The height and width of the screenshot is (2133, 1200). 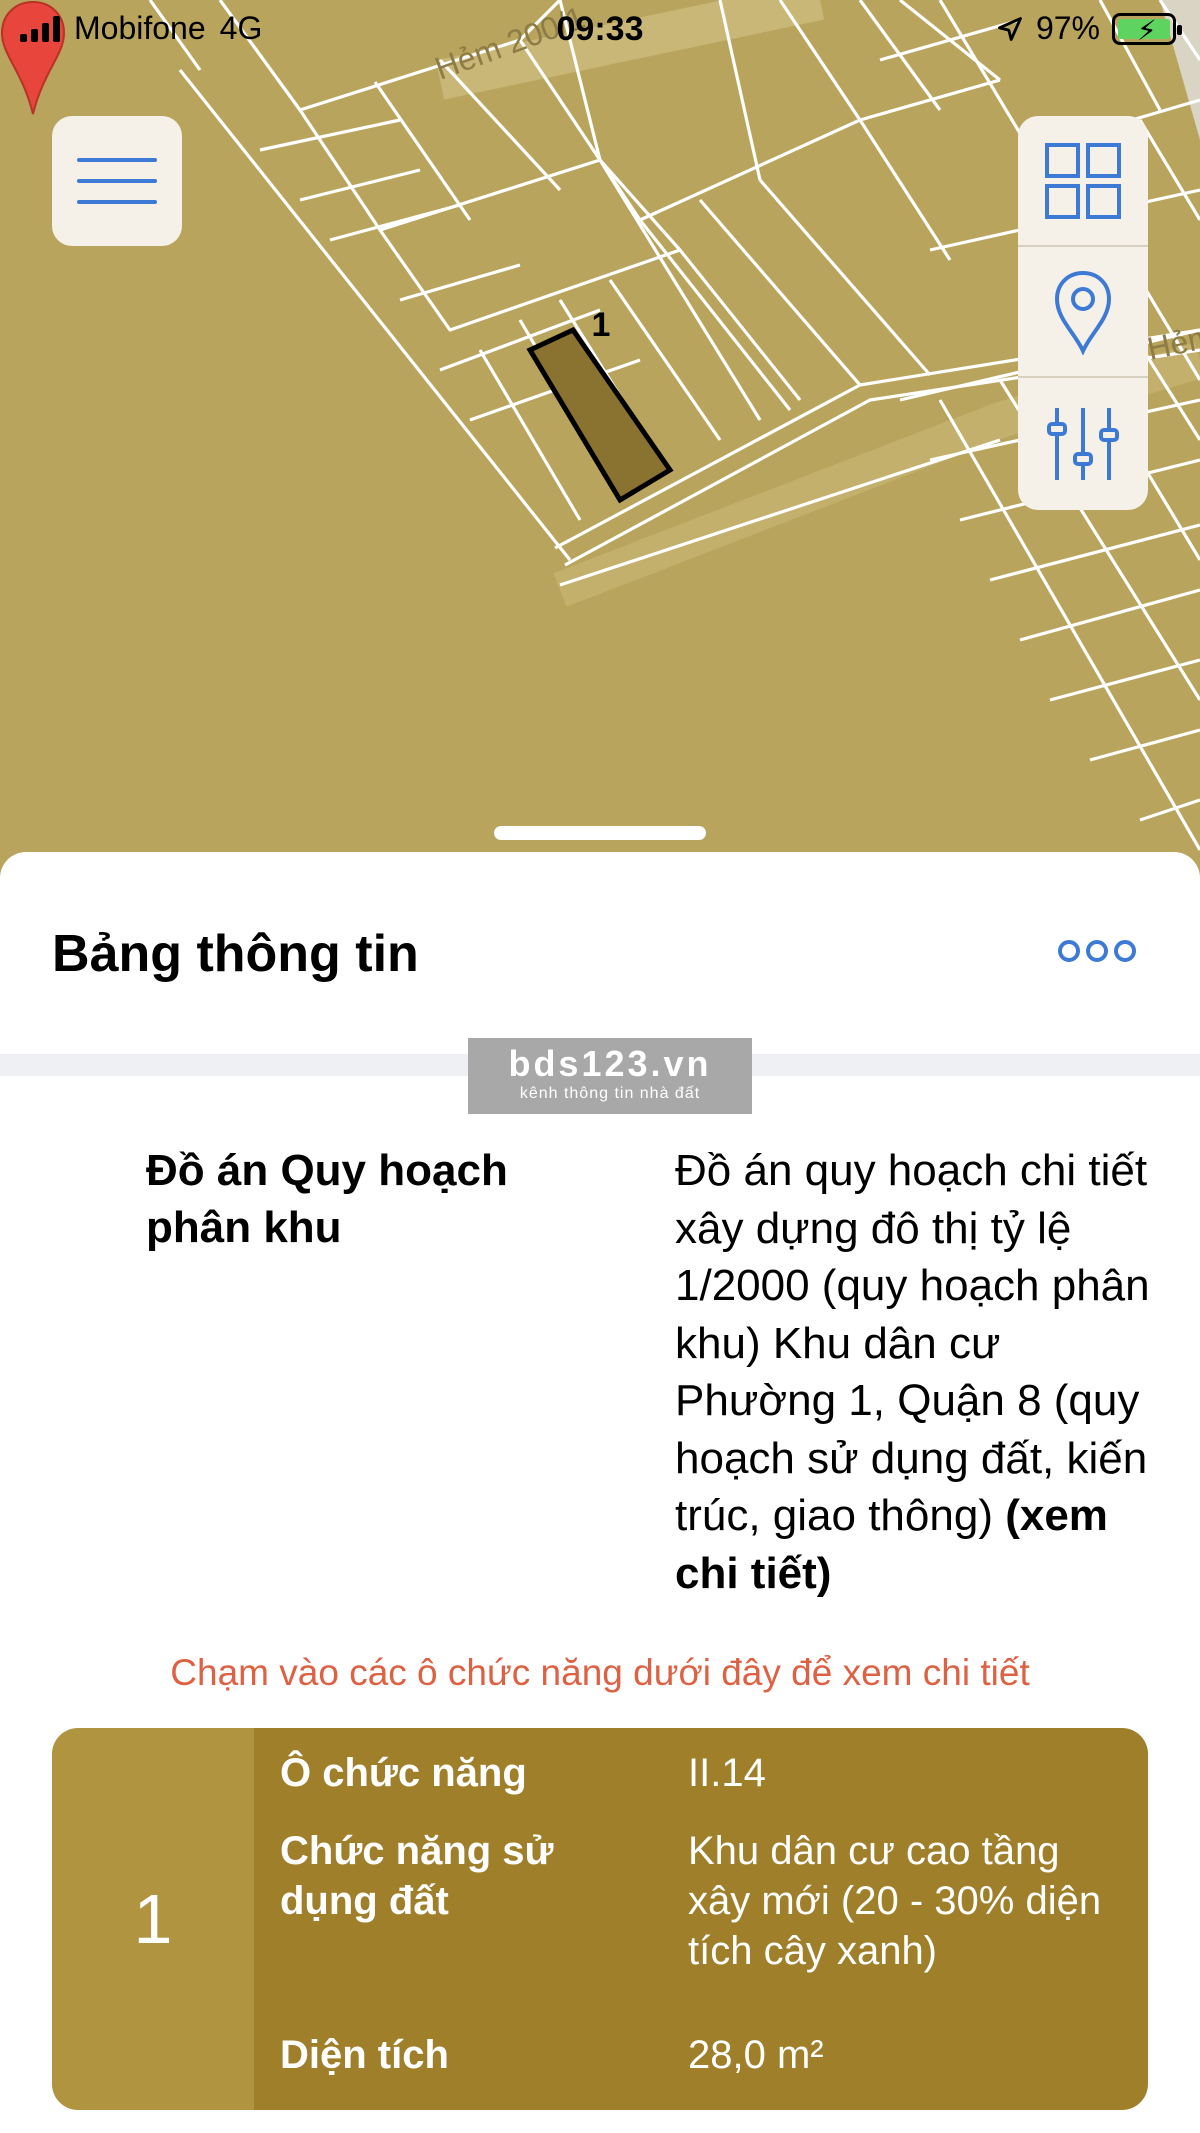 What do you see at coordinates (153, 1919) in the screenshot?
I see `cell-number: 1` at bounding box center [153, 1919].